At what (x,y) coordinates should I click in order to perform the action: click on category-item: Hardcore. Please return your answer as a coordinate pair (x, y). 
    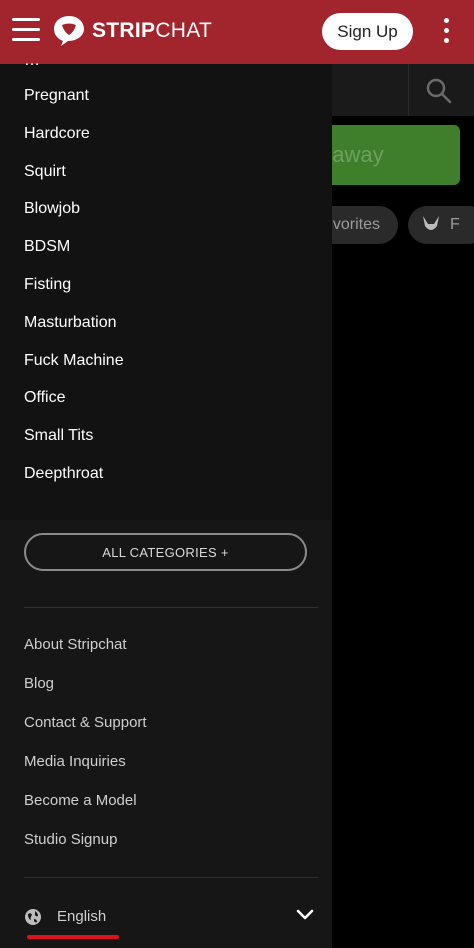
    Looking at the image, I should click on (57, 134).